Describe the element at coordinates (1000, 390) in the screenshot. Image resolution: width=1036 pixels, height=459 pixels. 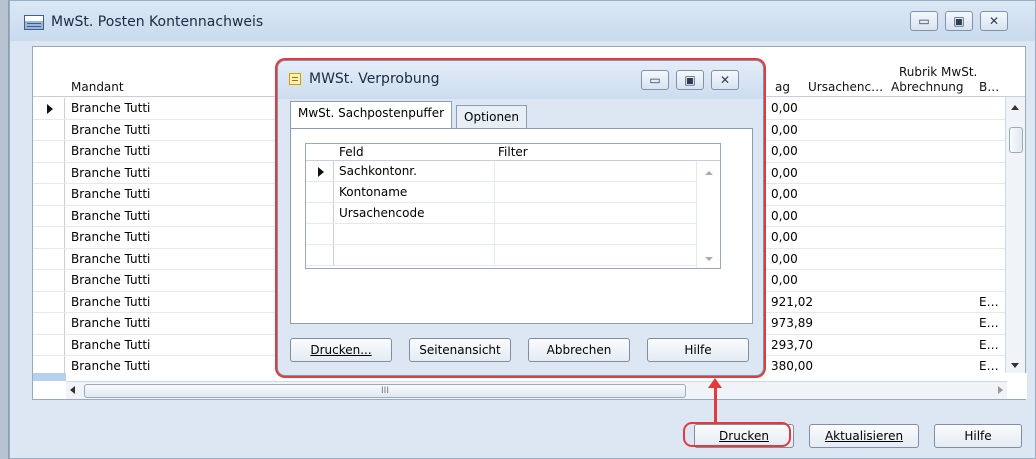
I see `scroll-right-icon` at that location.